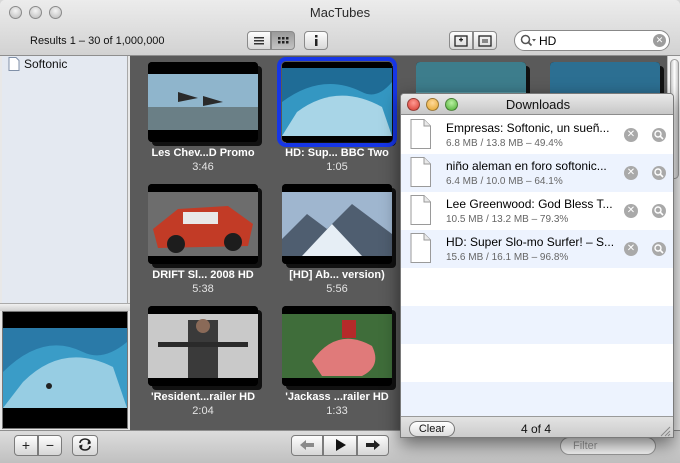 Image resolution: width=680 pixels, height=463 pixels. I want to click on fullscreen-button, so click(485, 40).